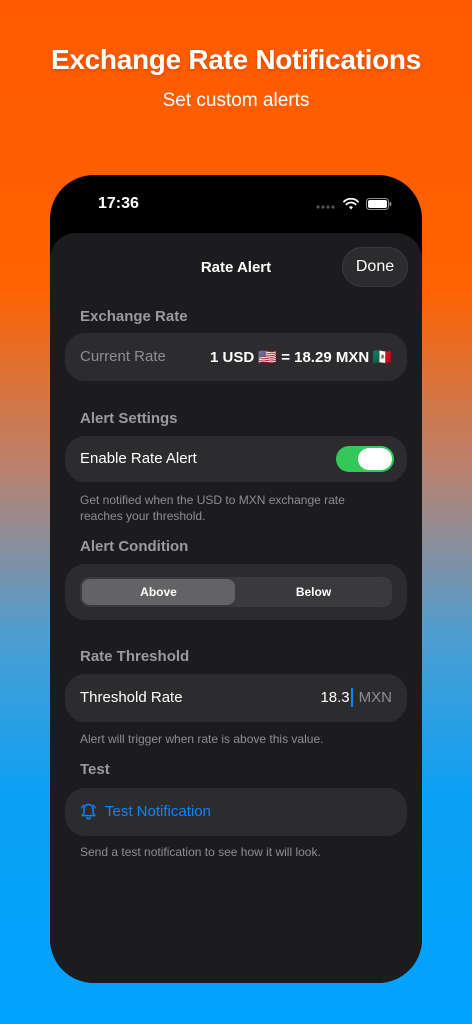  Describe the element at coordinates (236, 204) in the screenshot. I see `status-bar: 17:36` at that location.